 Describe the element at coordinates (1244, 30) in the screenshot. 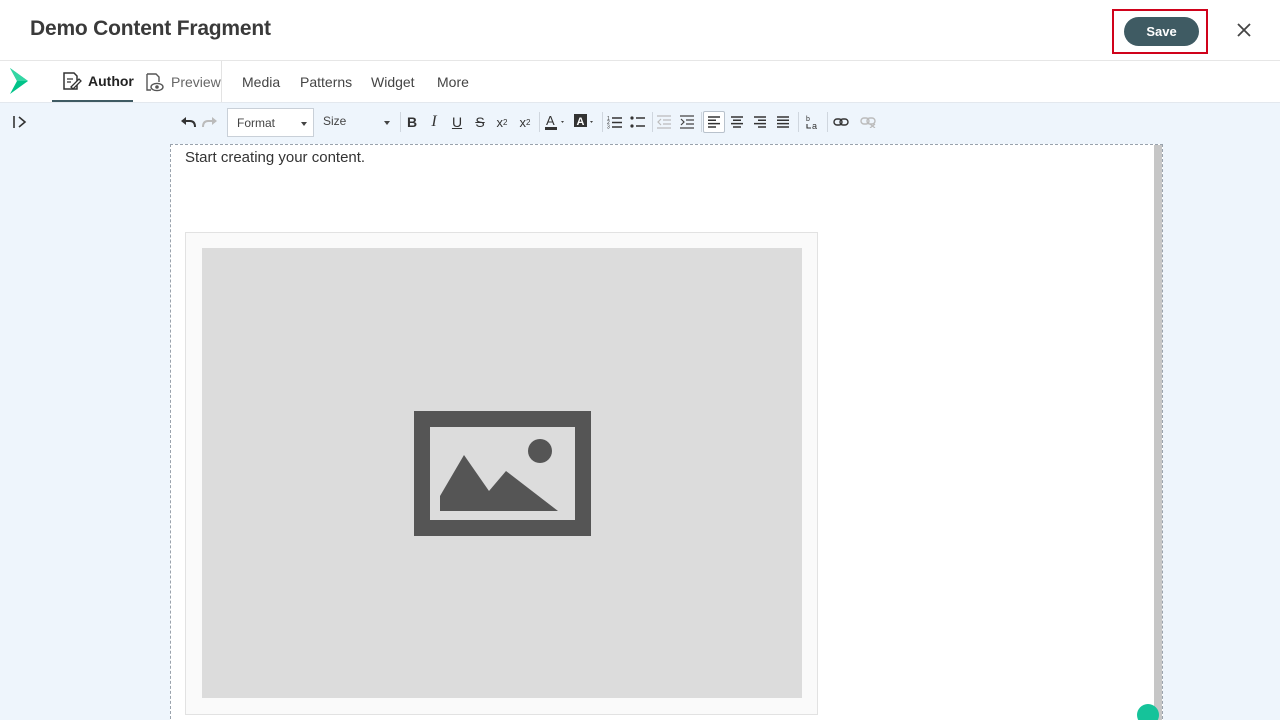

I see `close-icon` at that location.